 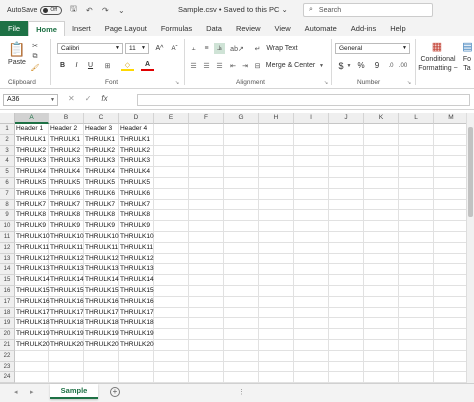 I want to click on cell-f5, so click(x=206, y=172).